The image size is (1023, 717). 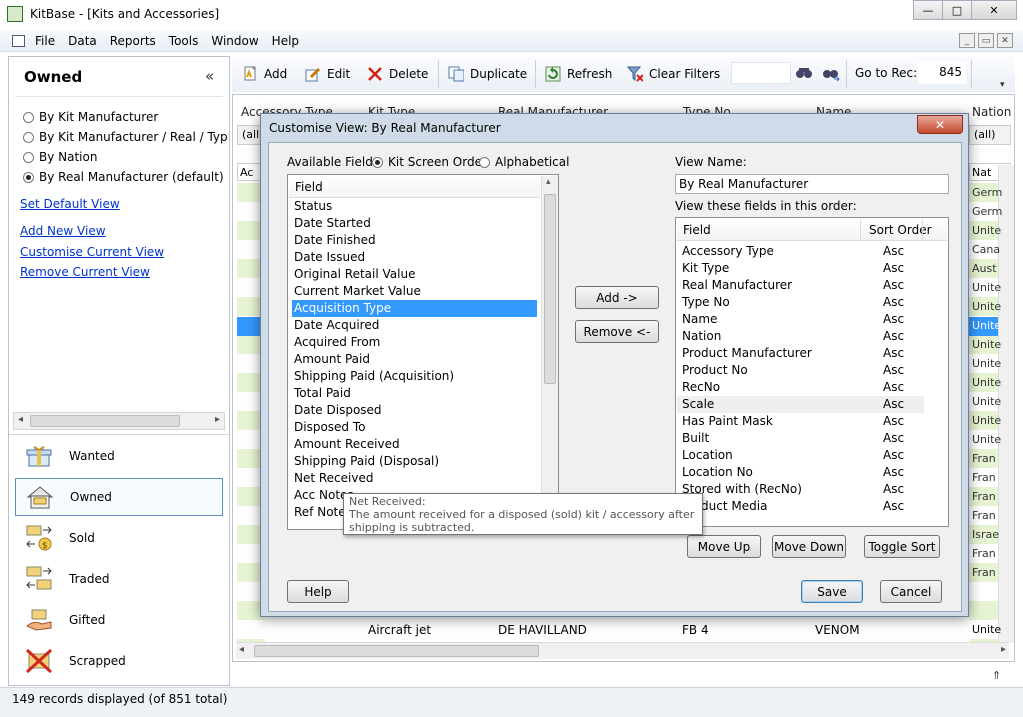 I want to click on available-field-item: Total Paid, so click(x=322, y=393).